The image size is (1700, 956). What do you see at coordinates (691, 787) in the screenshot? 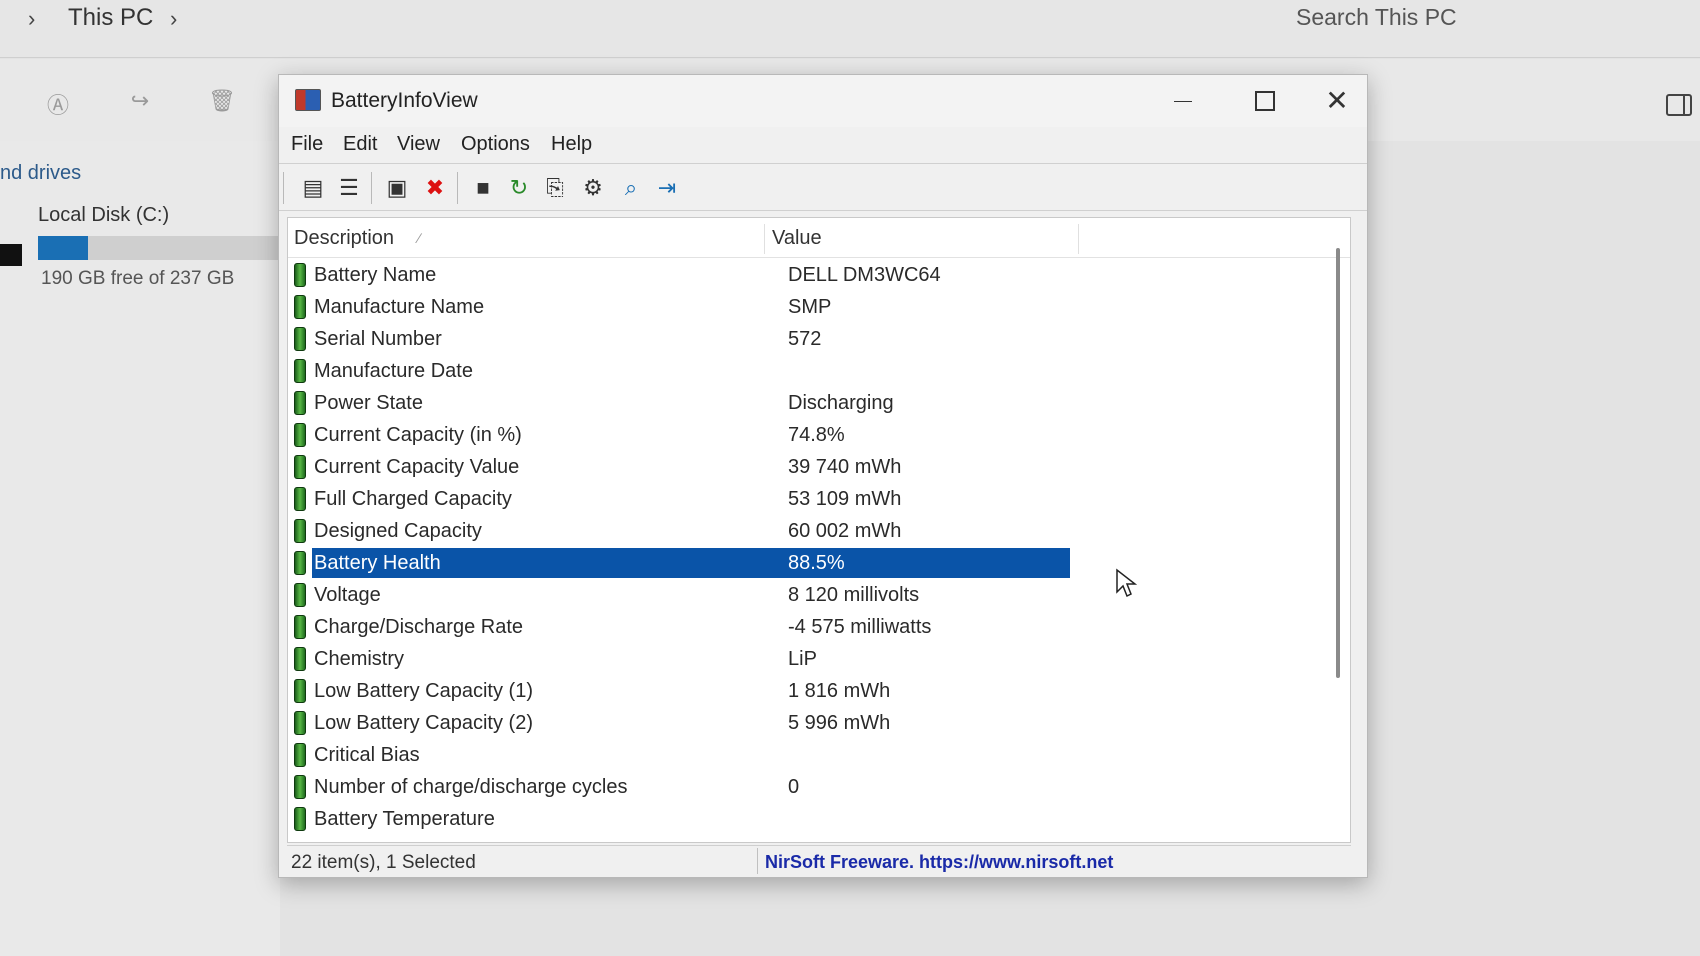
I see `row-cell: Number of charge/discharge cycles 0` at bounding box center [691, 787].